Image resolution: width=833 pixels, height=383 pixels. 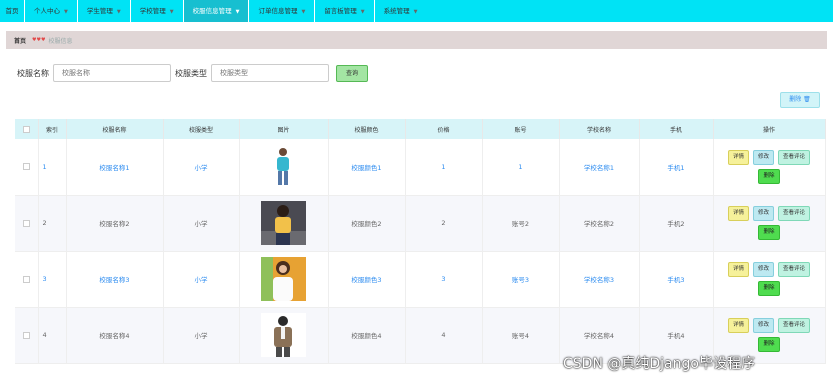 What do you see at coordinates (599, 129) in the screenshot?
I see `col-school: 学校名称` at bounding box center [599, 129].